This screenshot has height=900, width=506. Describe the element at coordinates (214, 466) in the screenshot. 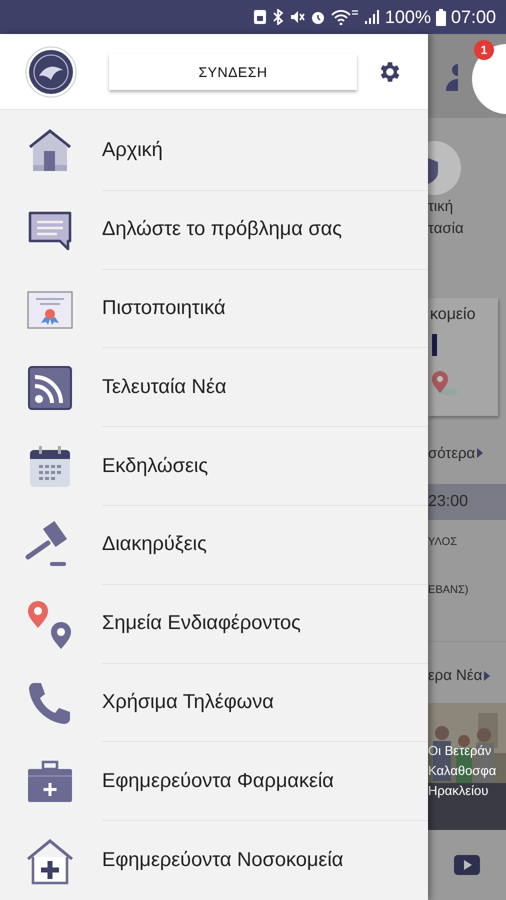

I see `menu-item: Εκδηλώσεις` at that location.